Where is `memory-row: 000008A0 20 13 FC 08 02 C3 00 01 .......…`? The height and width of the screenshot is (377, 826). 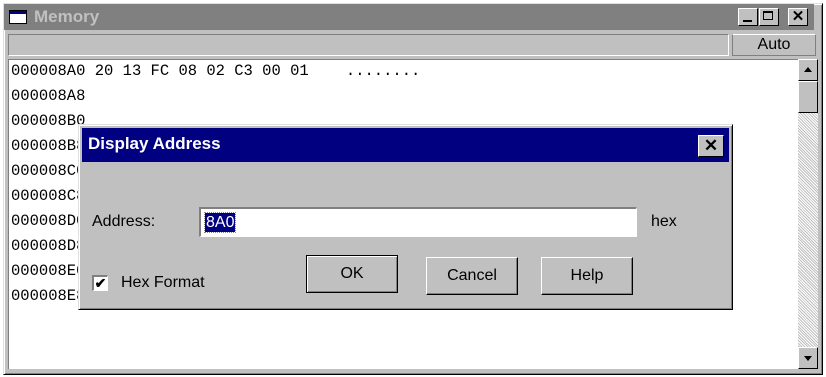 memory-row: 000008A0 20 13 FC 08 02 C3 00 01 .......… is located at coordinates (215, 71).